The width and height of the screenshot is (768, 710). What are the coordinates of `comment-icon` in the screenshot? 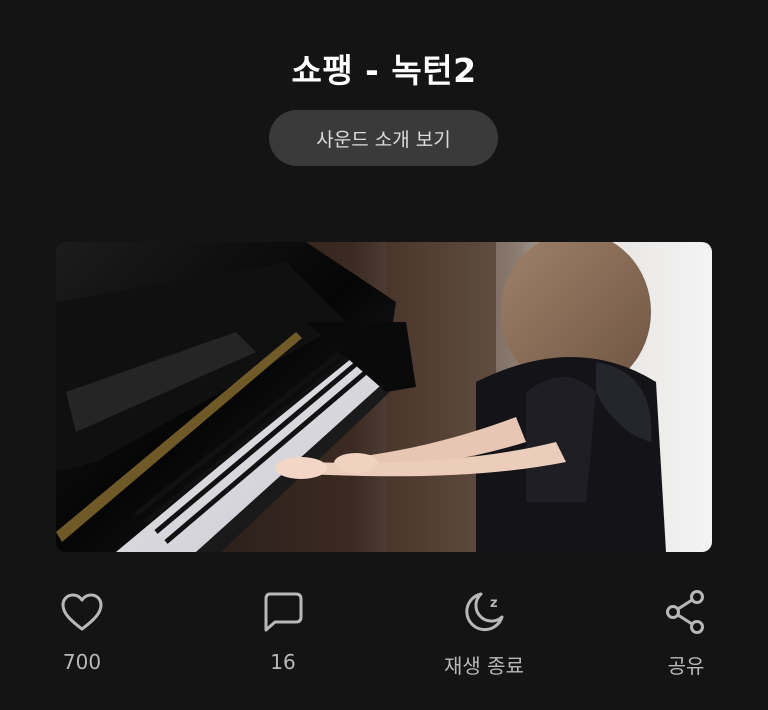 It's located at (283, 612).